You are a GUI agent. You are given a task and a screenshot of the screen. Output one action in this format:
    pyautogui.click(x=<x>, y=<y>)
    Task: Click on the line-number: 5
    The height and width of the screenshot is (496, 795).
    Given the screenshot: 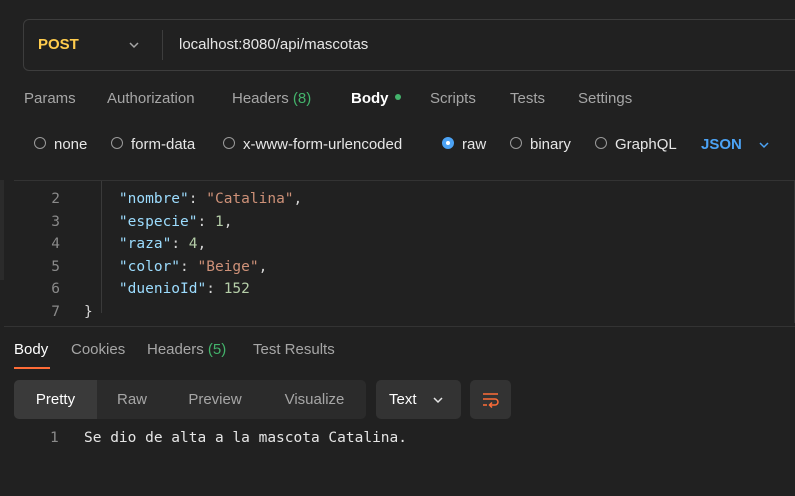 What is the action you would take?
    pyautogui.click(x=55, y=266)
    